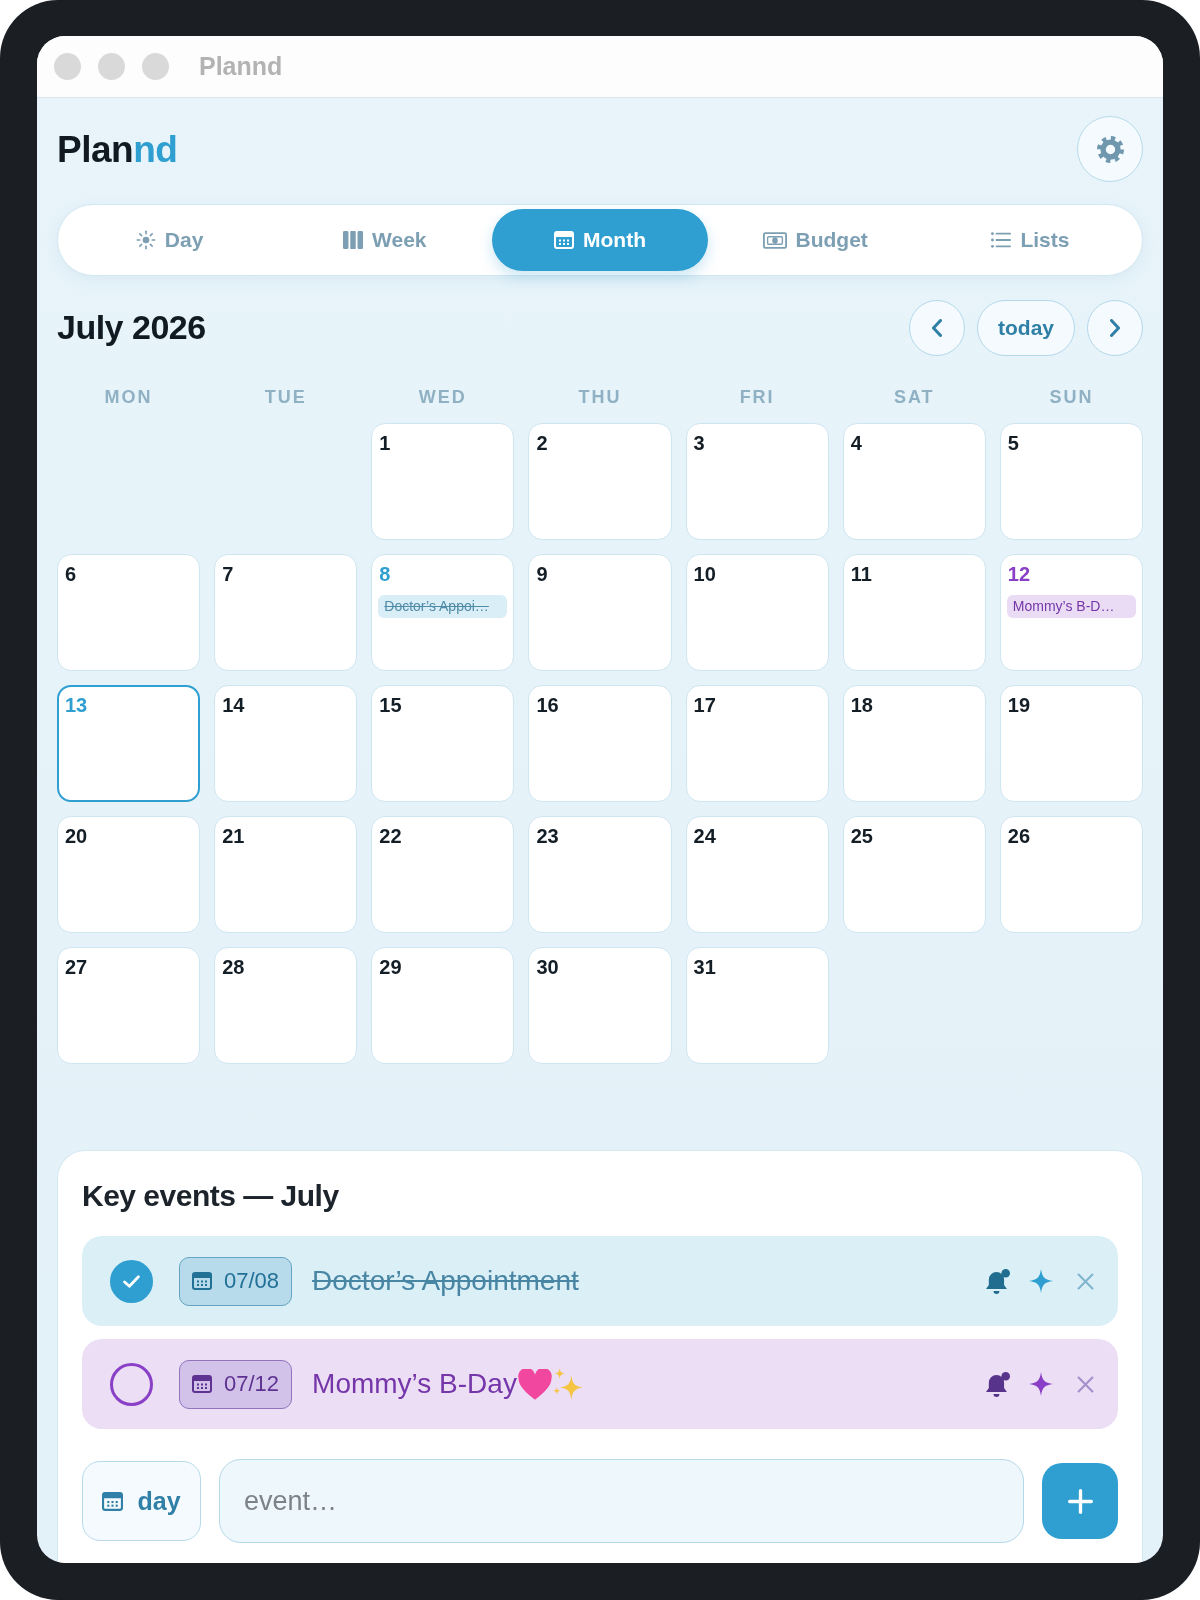 This screenshot has height=1600, width=1200. Describe the element at coordinates (1071, 397) in the screenshot. I see `weekday-label: SUN` at that location.